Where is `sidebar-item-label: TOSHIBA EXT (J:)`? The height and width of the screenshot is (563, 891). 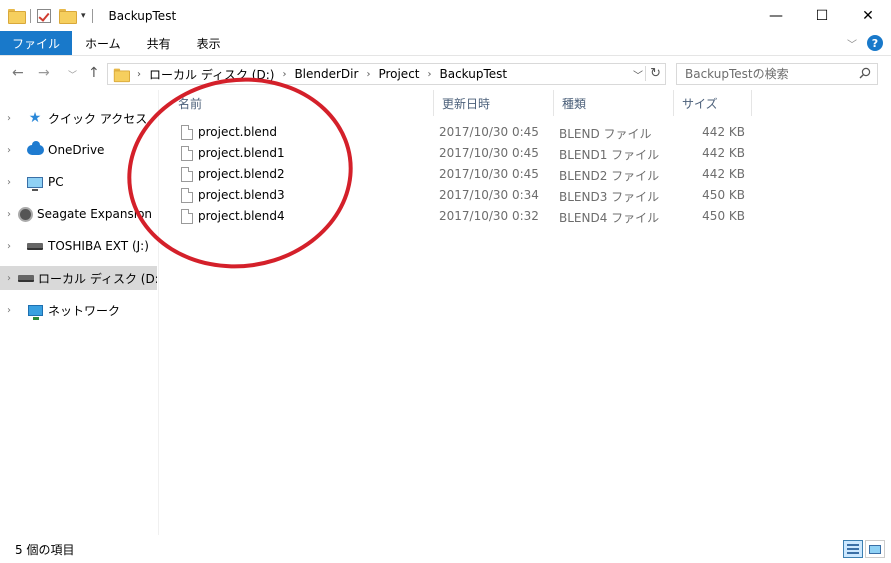
sidebar-item-label: TOSHIBA EXT (J:) is located at coordinates (98, 246).